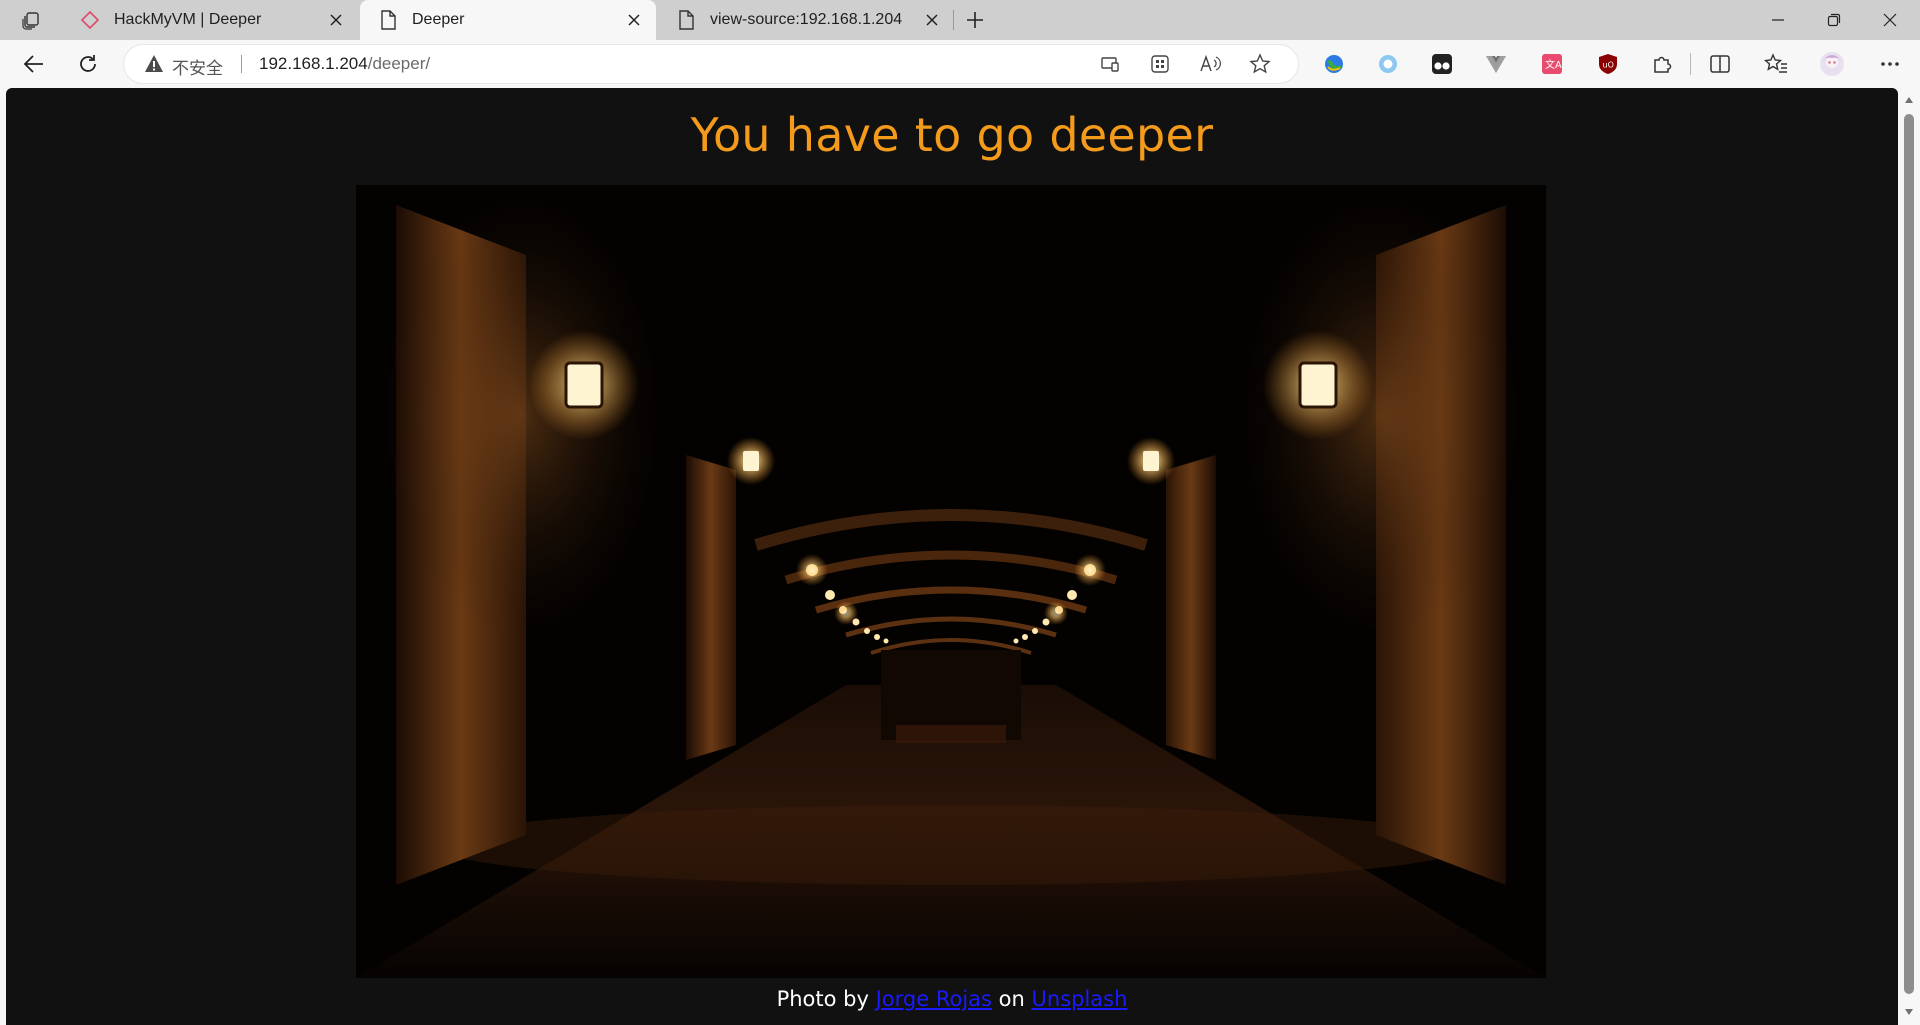 The height and width of the screenshot is (1025, 1920). I want to click on back-arrow-icon, so click(33, 64).